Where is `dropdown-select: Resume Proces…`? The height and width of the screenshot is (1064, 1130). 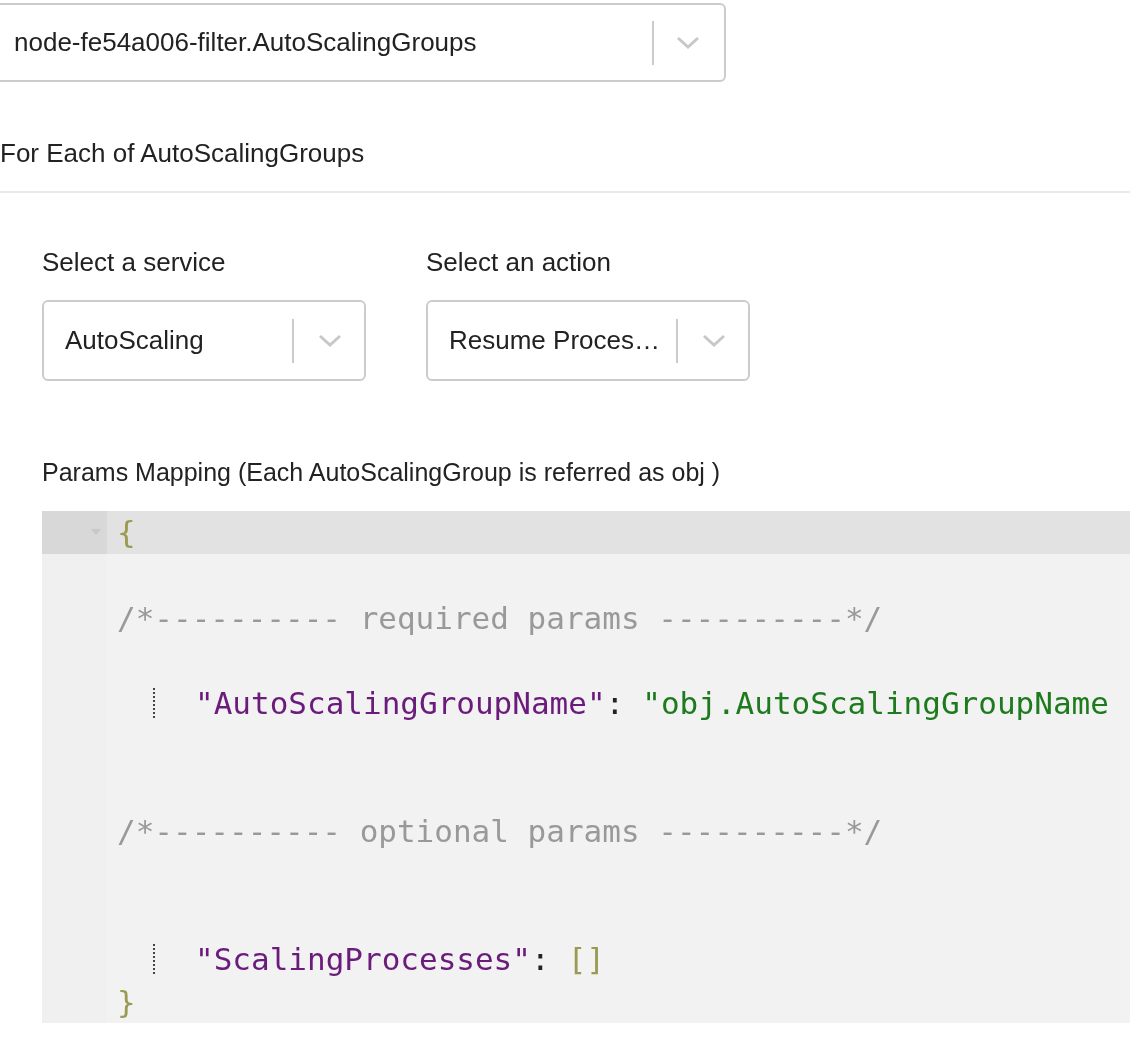 dropdown-select: Resume Proces… is located at coordinates (588, 340).